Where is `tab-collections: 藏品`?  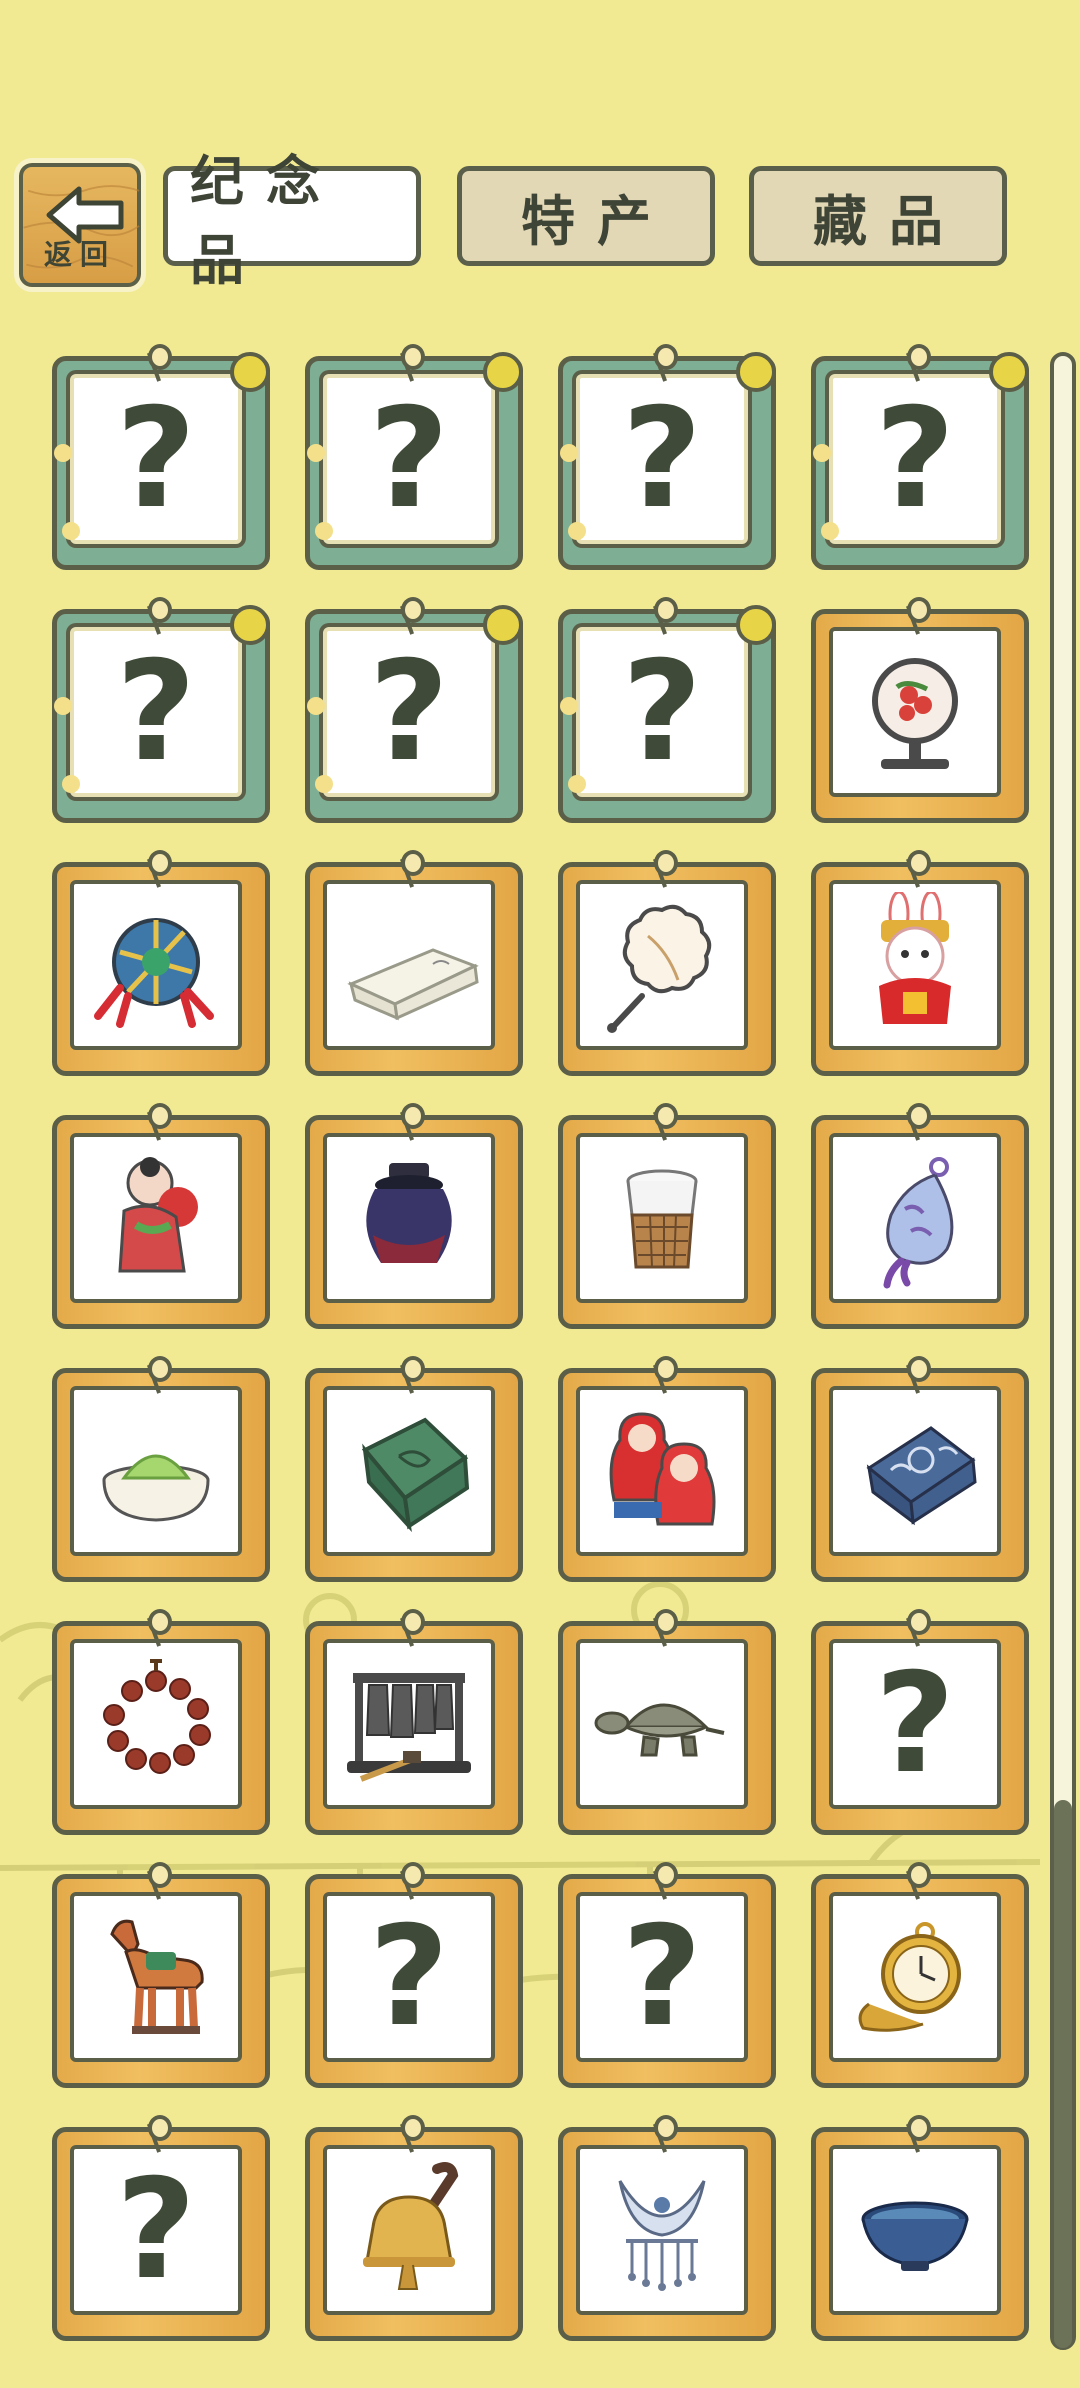 tab-collections: 藏品 is located at coordinates (878, 216).